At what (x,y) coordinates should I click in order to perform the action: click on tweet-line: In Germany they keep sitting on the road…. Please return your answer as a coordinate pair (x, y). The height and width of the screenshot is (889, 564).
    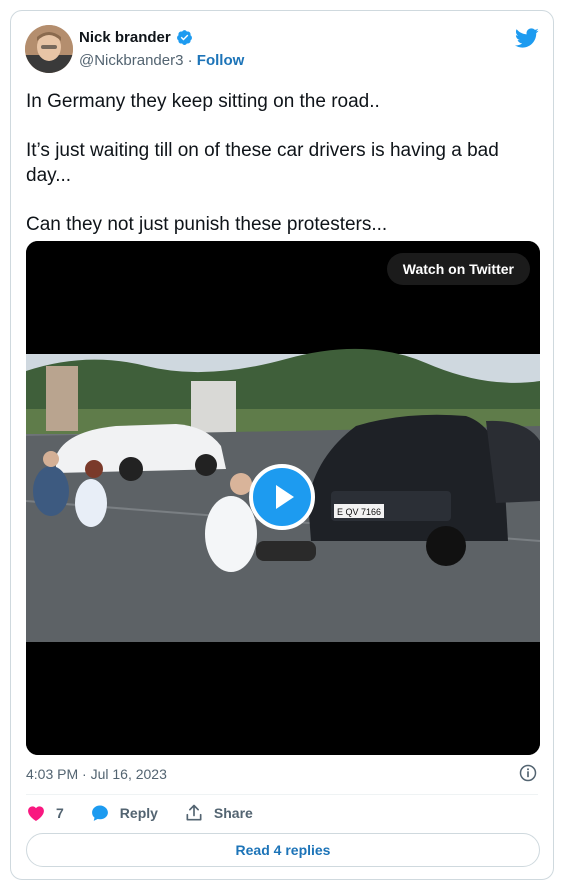
    Looking at the image, I should click on (203, 101).